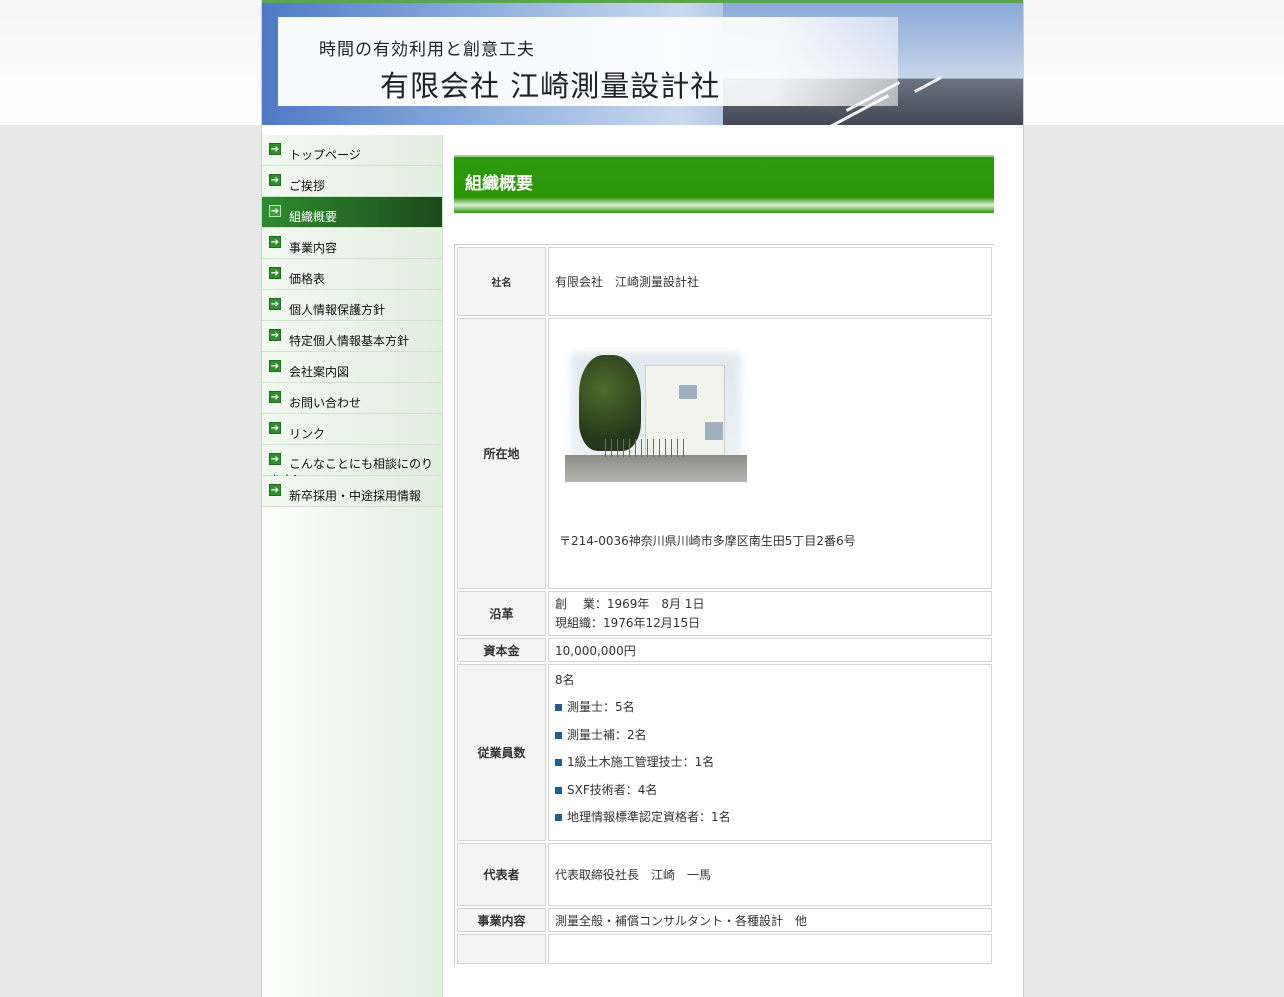  I want to click on list-item: 1級土木施工管理技士：1名, so click(770, 763).